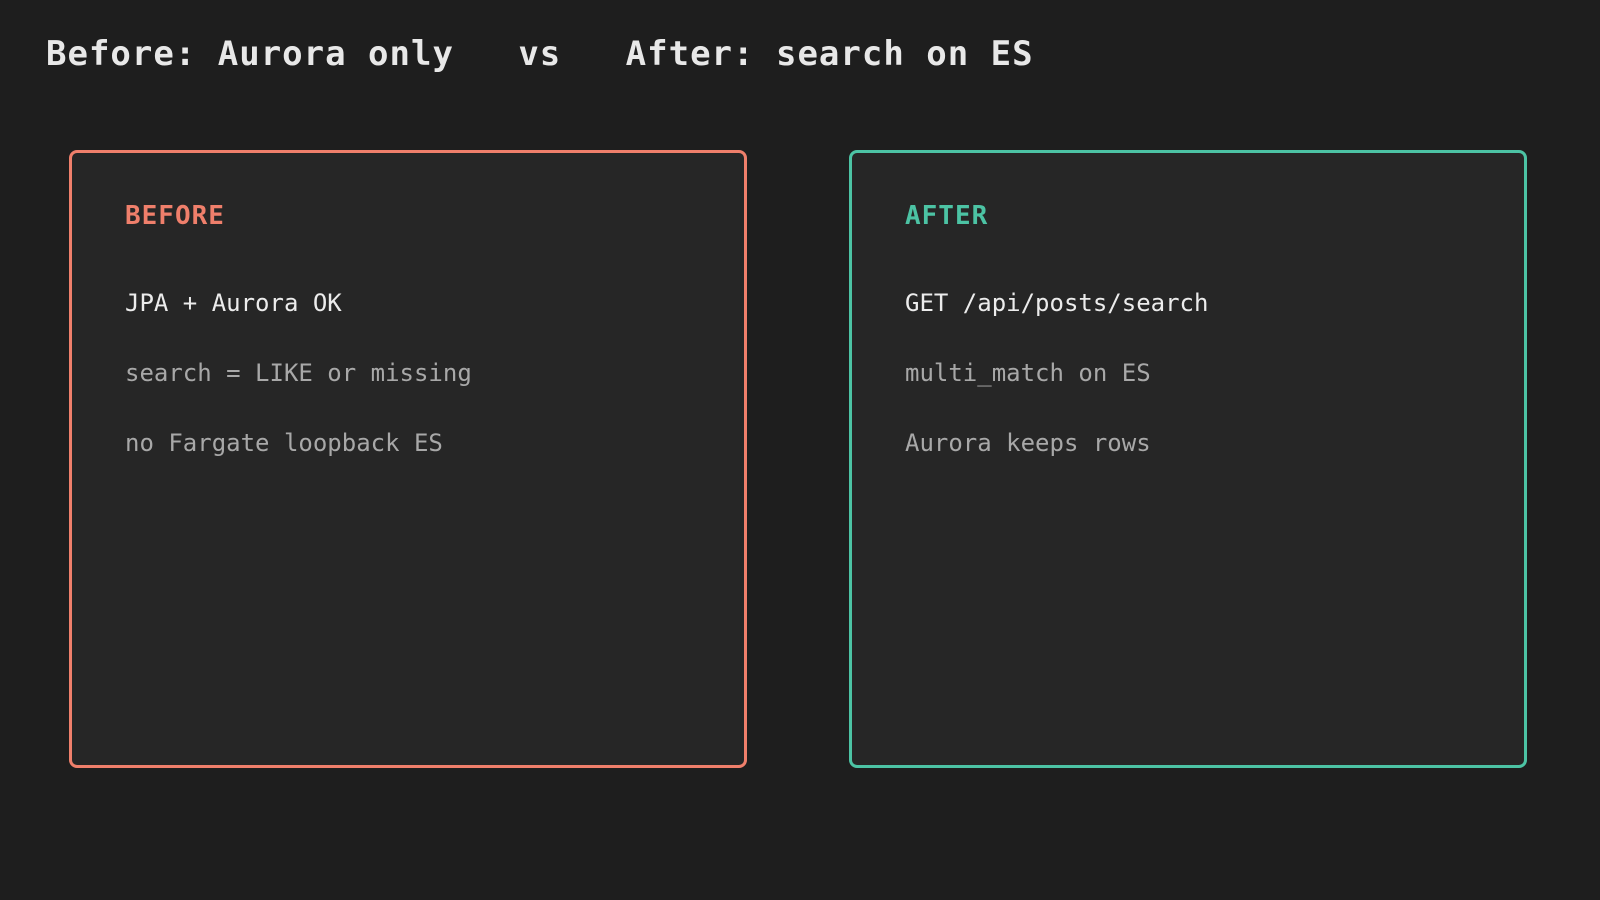 This screenshot has height=900, width=1600. What do you see at coordinates (1057, 303) in the screenshot?
I see `after-line-search-endpoint: GET /api/posts/search` at bounding box center [1057, 303].